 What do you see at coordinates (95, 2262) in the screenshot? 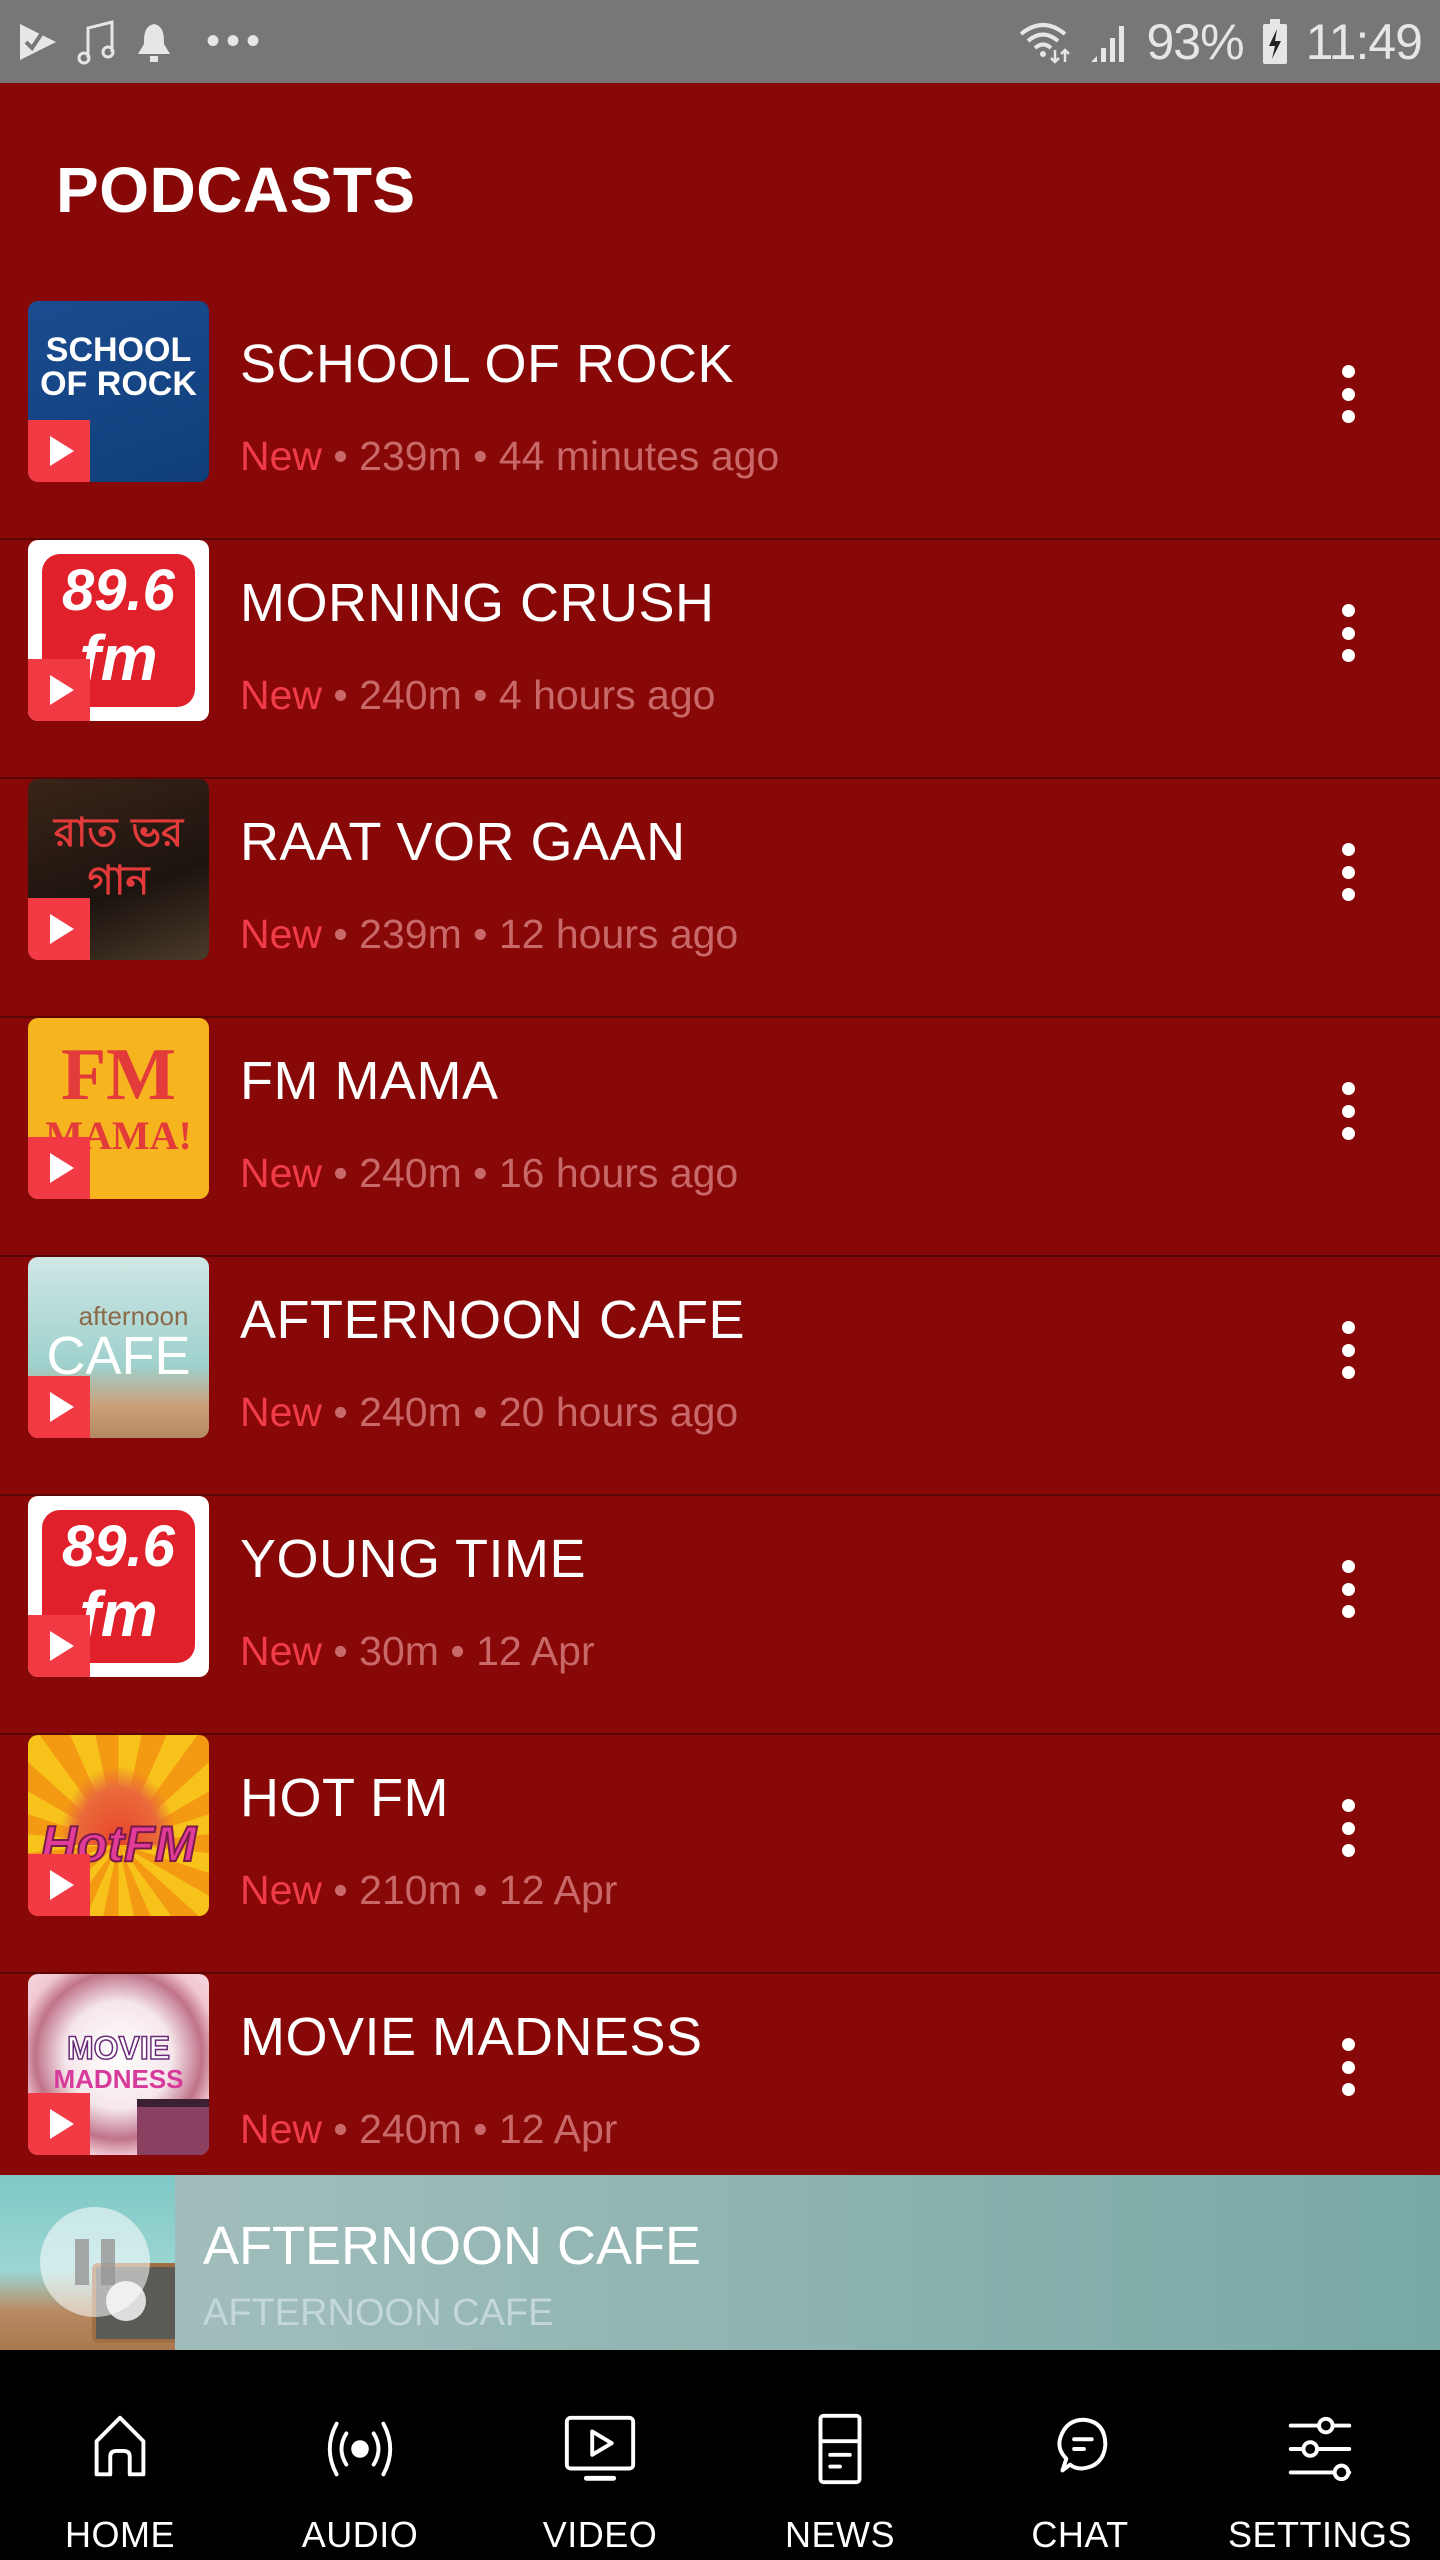
I see `pause-button` at bounding box center [95, 2262].